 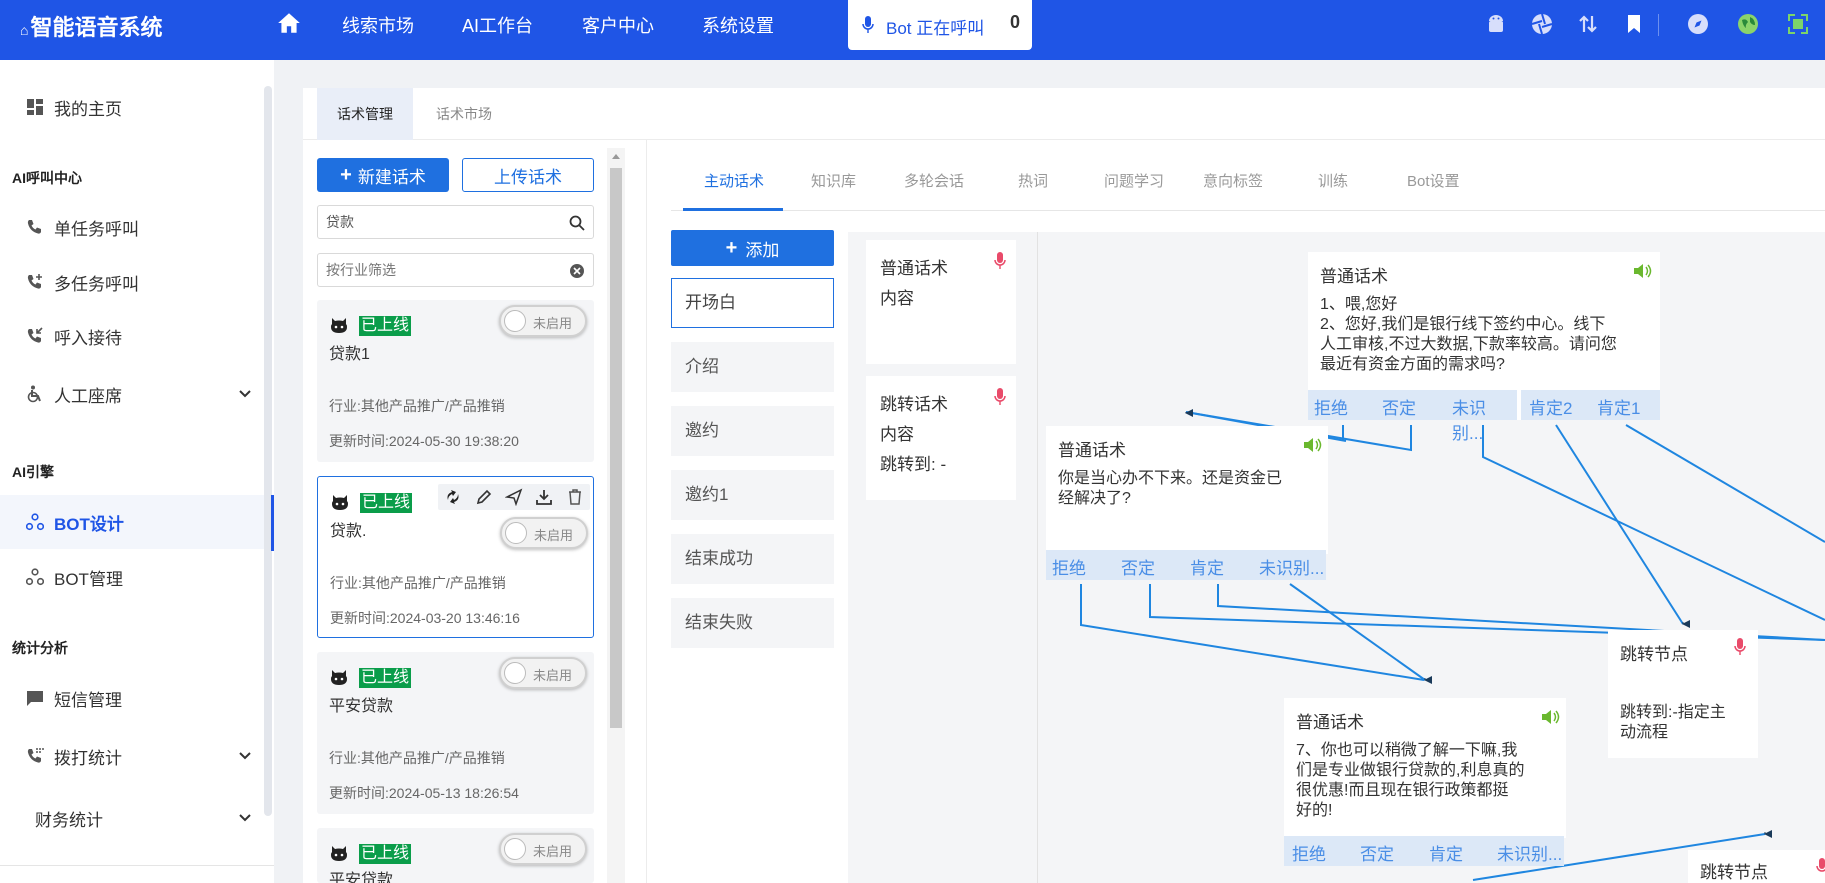 What do you see at coordinates (752, 559) in the screenshot?
I see `node-list-item-end-success: 结束成功` at bounding box center [752, 559].